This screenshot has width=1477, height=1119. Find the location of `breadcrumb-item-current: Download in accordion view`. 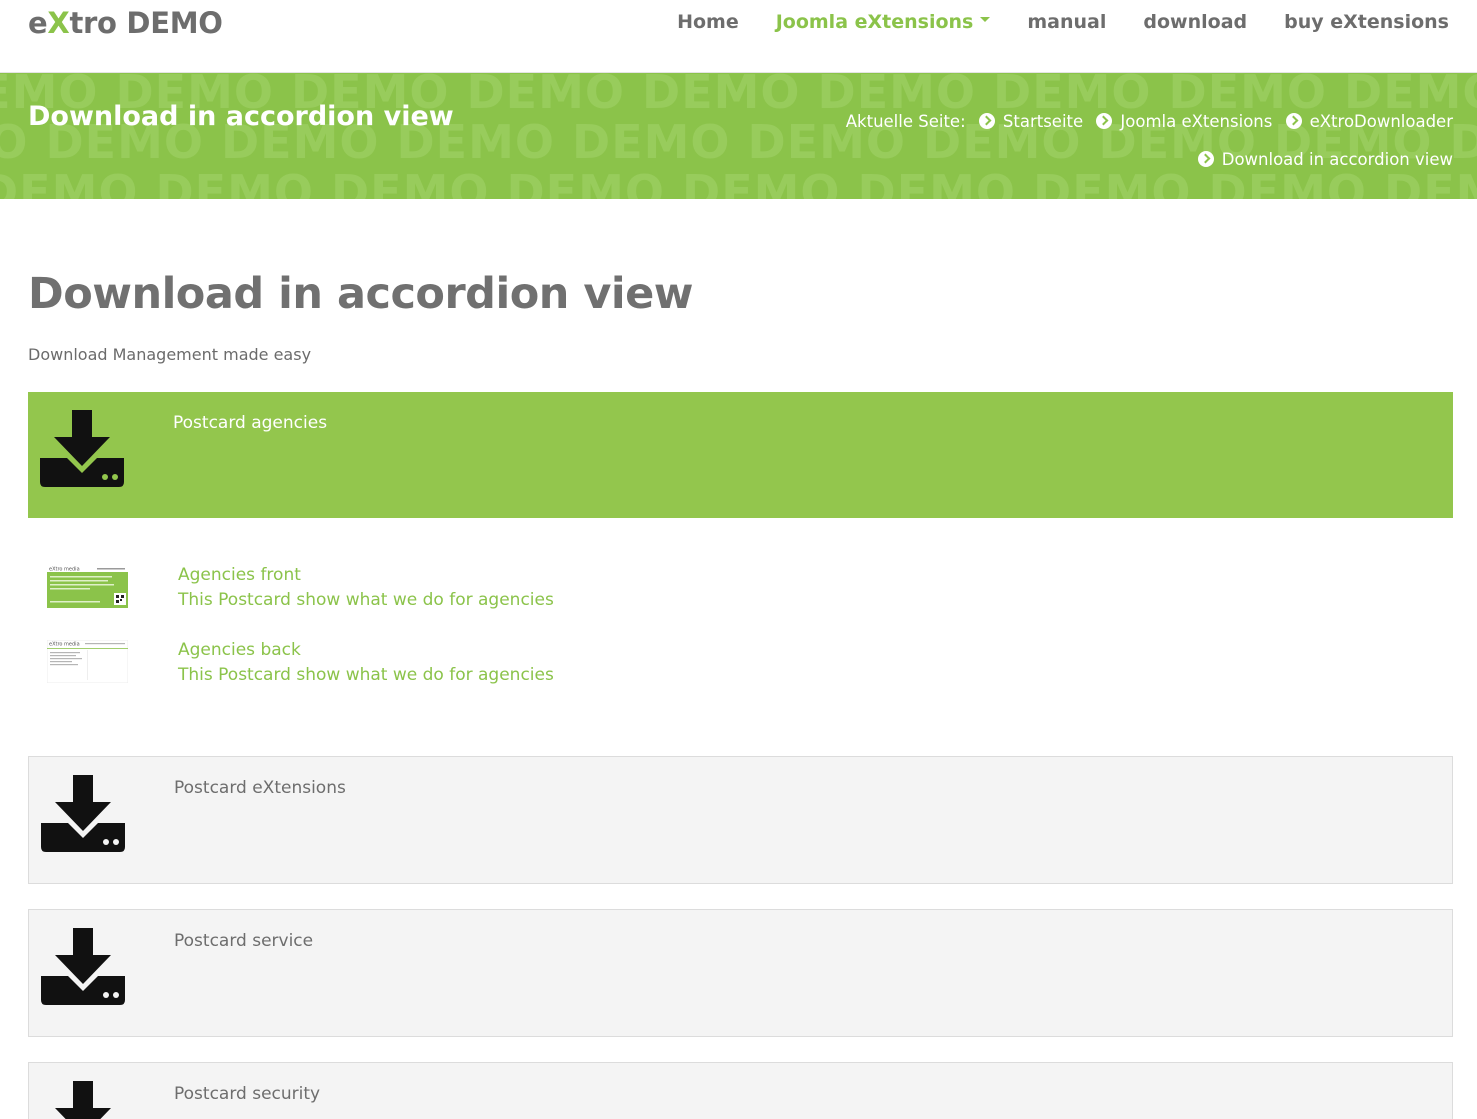

breadcrumb-item-current: Download in accordion view is located at coordinates (1325, 160).